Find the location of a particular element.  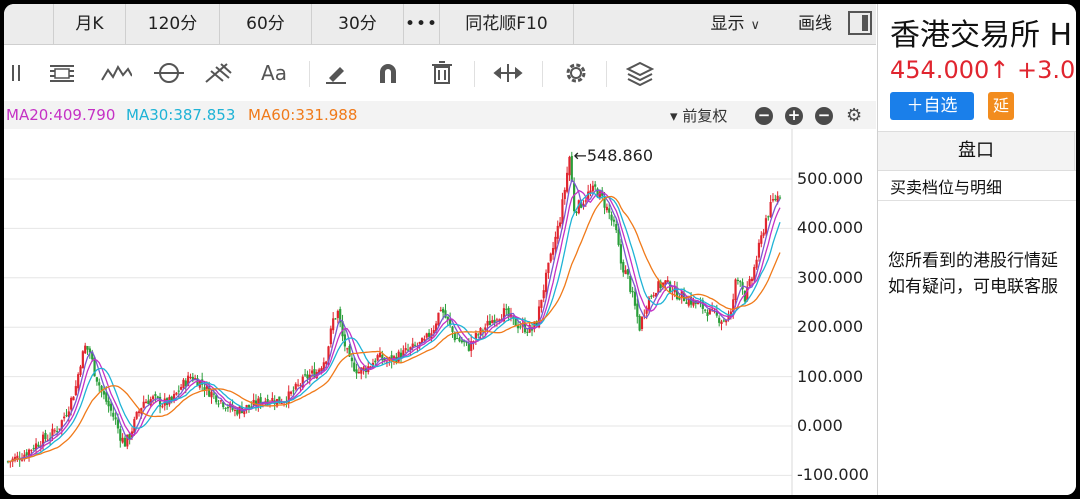

text-block-icon is located at coordinates (62, 73).